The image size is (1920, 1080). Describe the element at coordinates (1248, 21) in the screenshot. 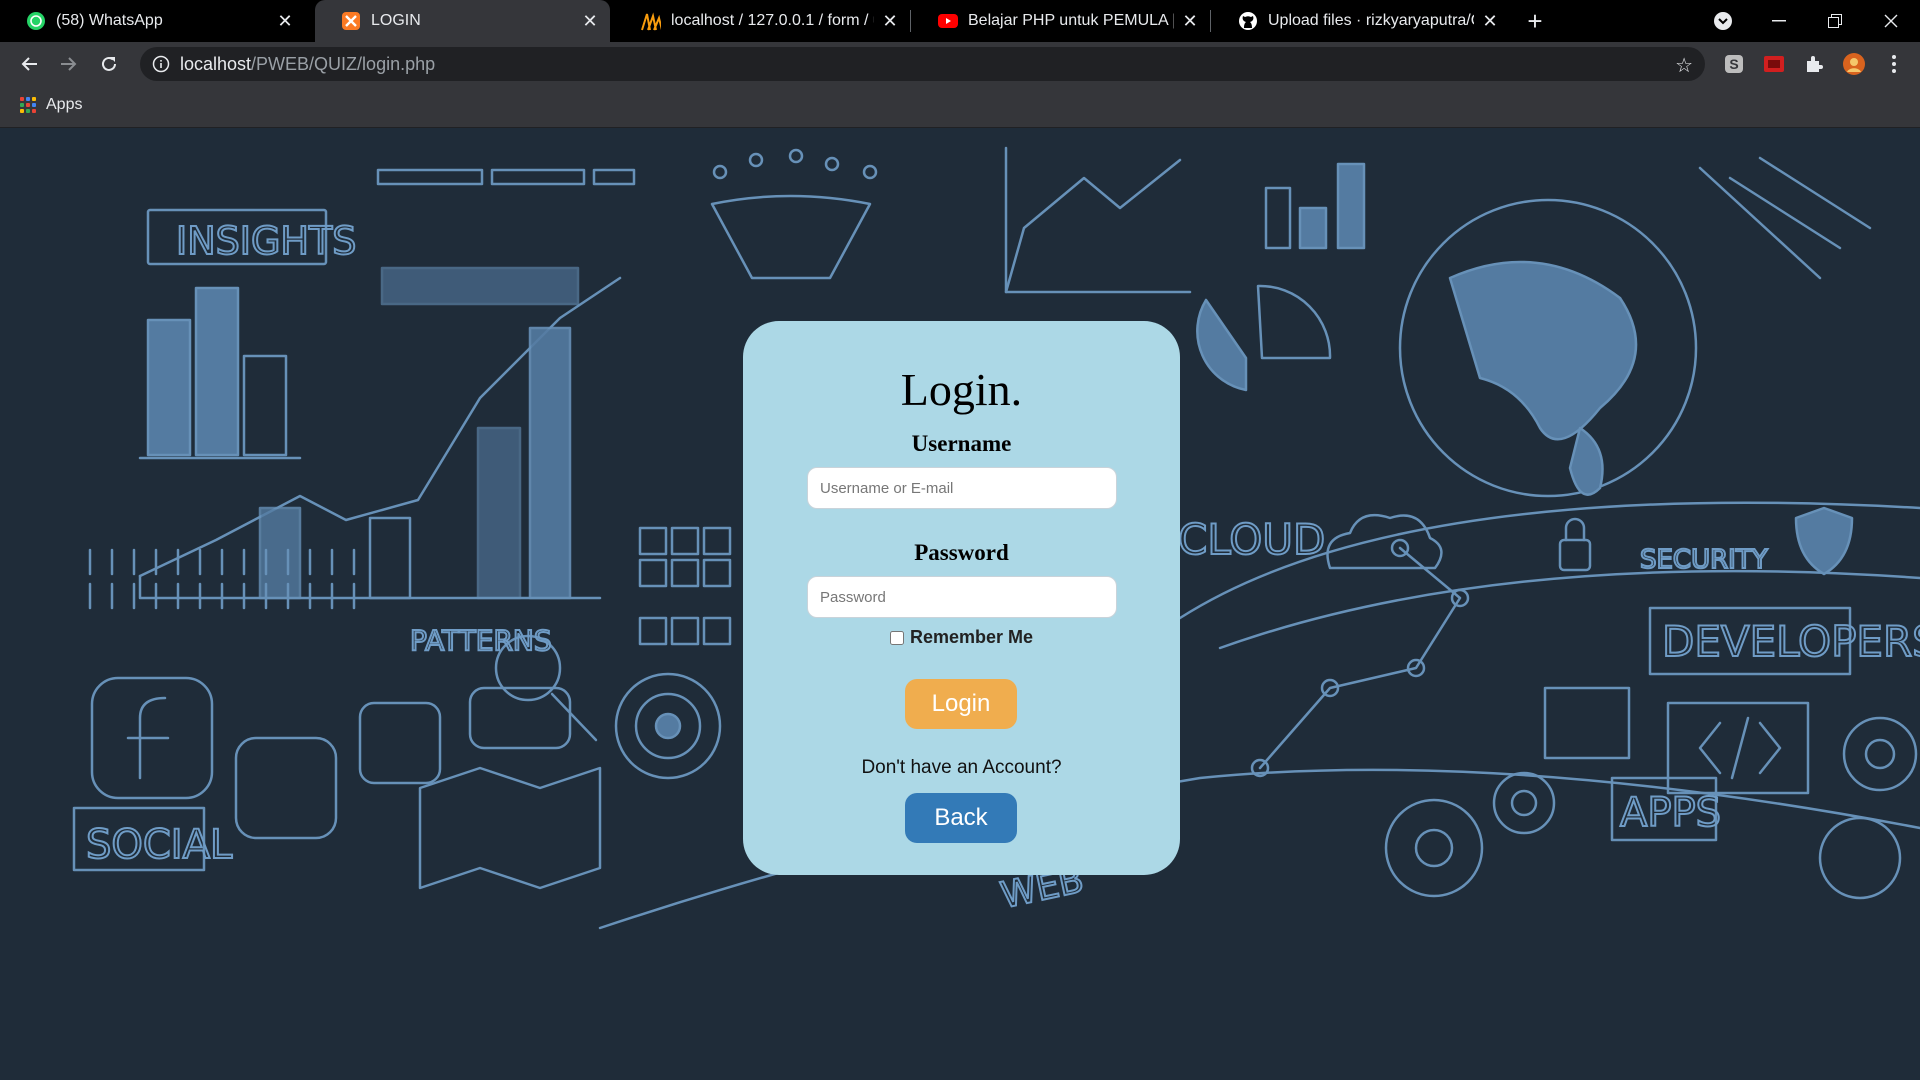

I see `github-icon` at that location.